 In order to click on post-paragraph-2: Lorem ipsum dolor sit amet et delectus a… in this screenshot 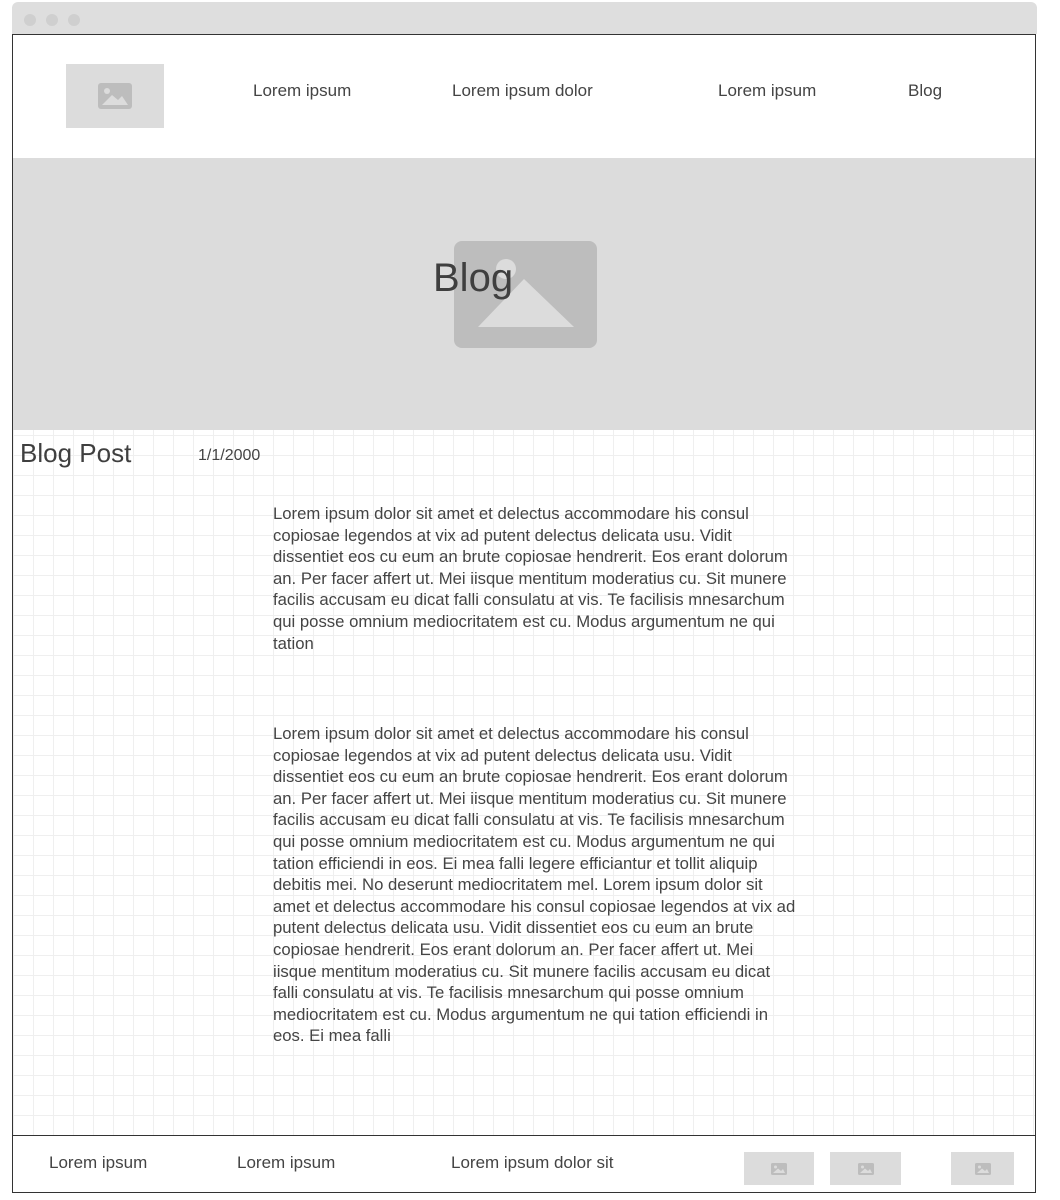, I will do `click(534, 885)`.